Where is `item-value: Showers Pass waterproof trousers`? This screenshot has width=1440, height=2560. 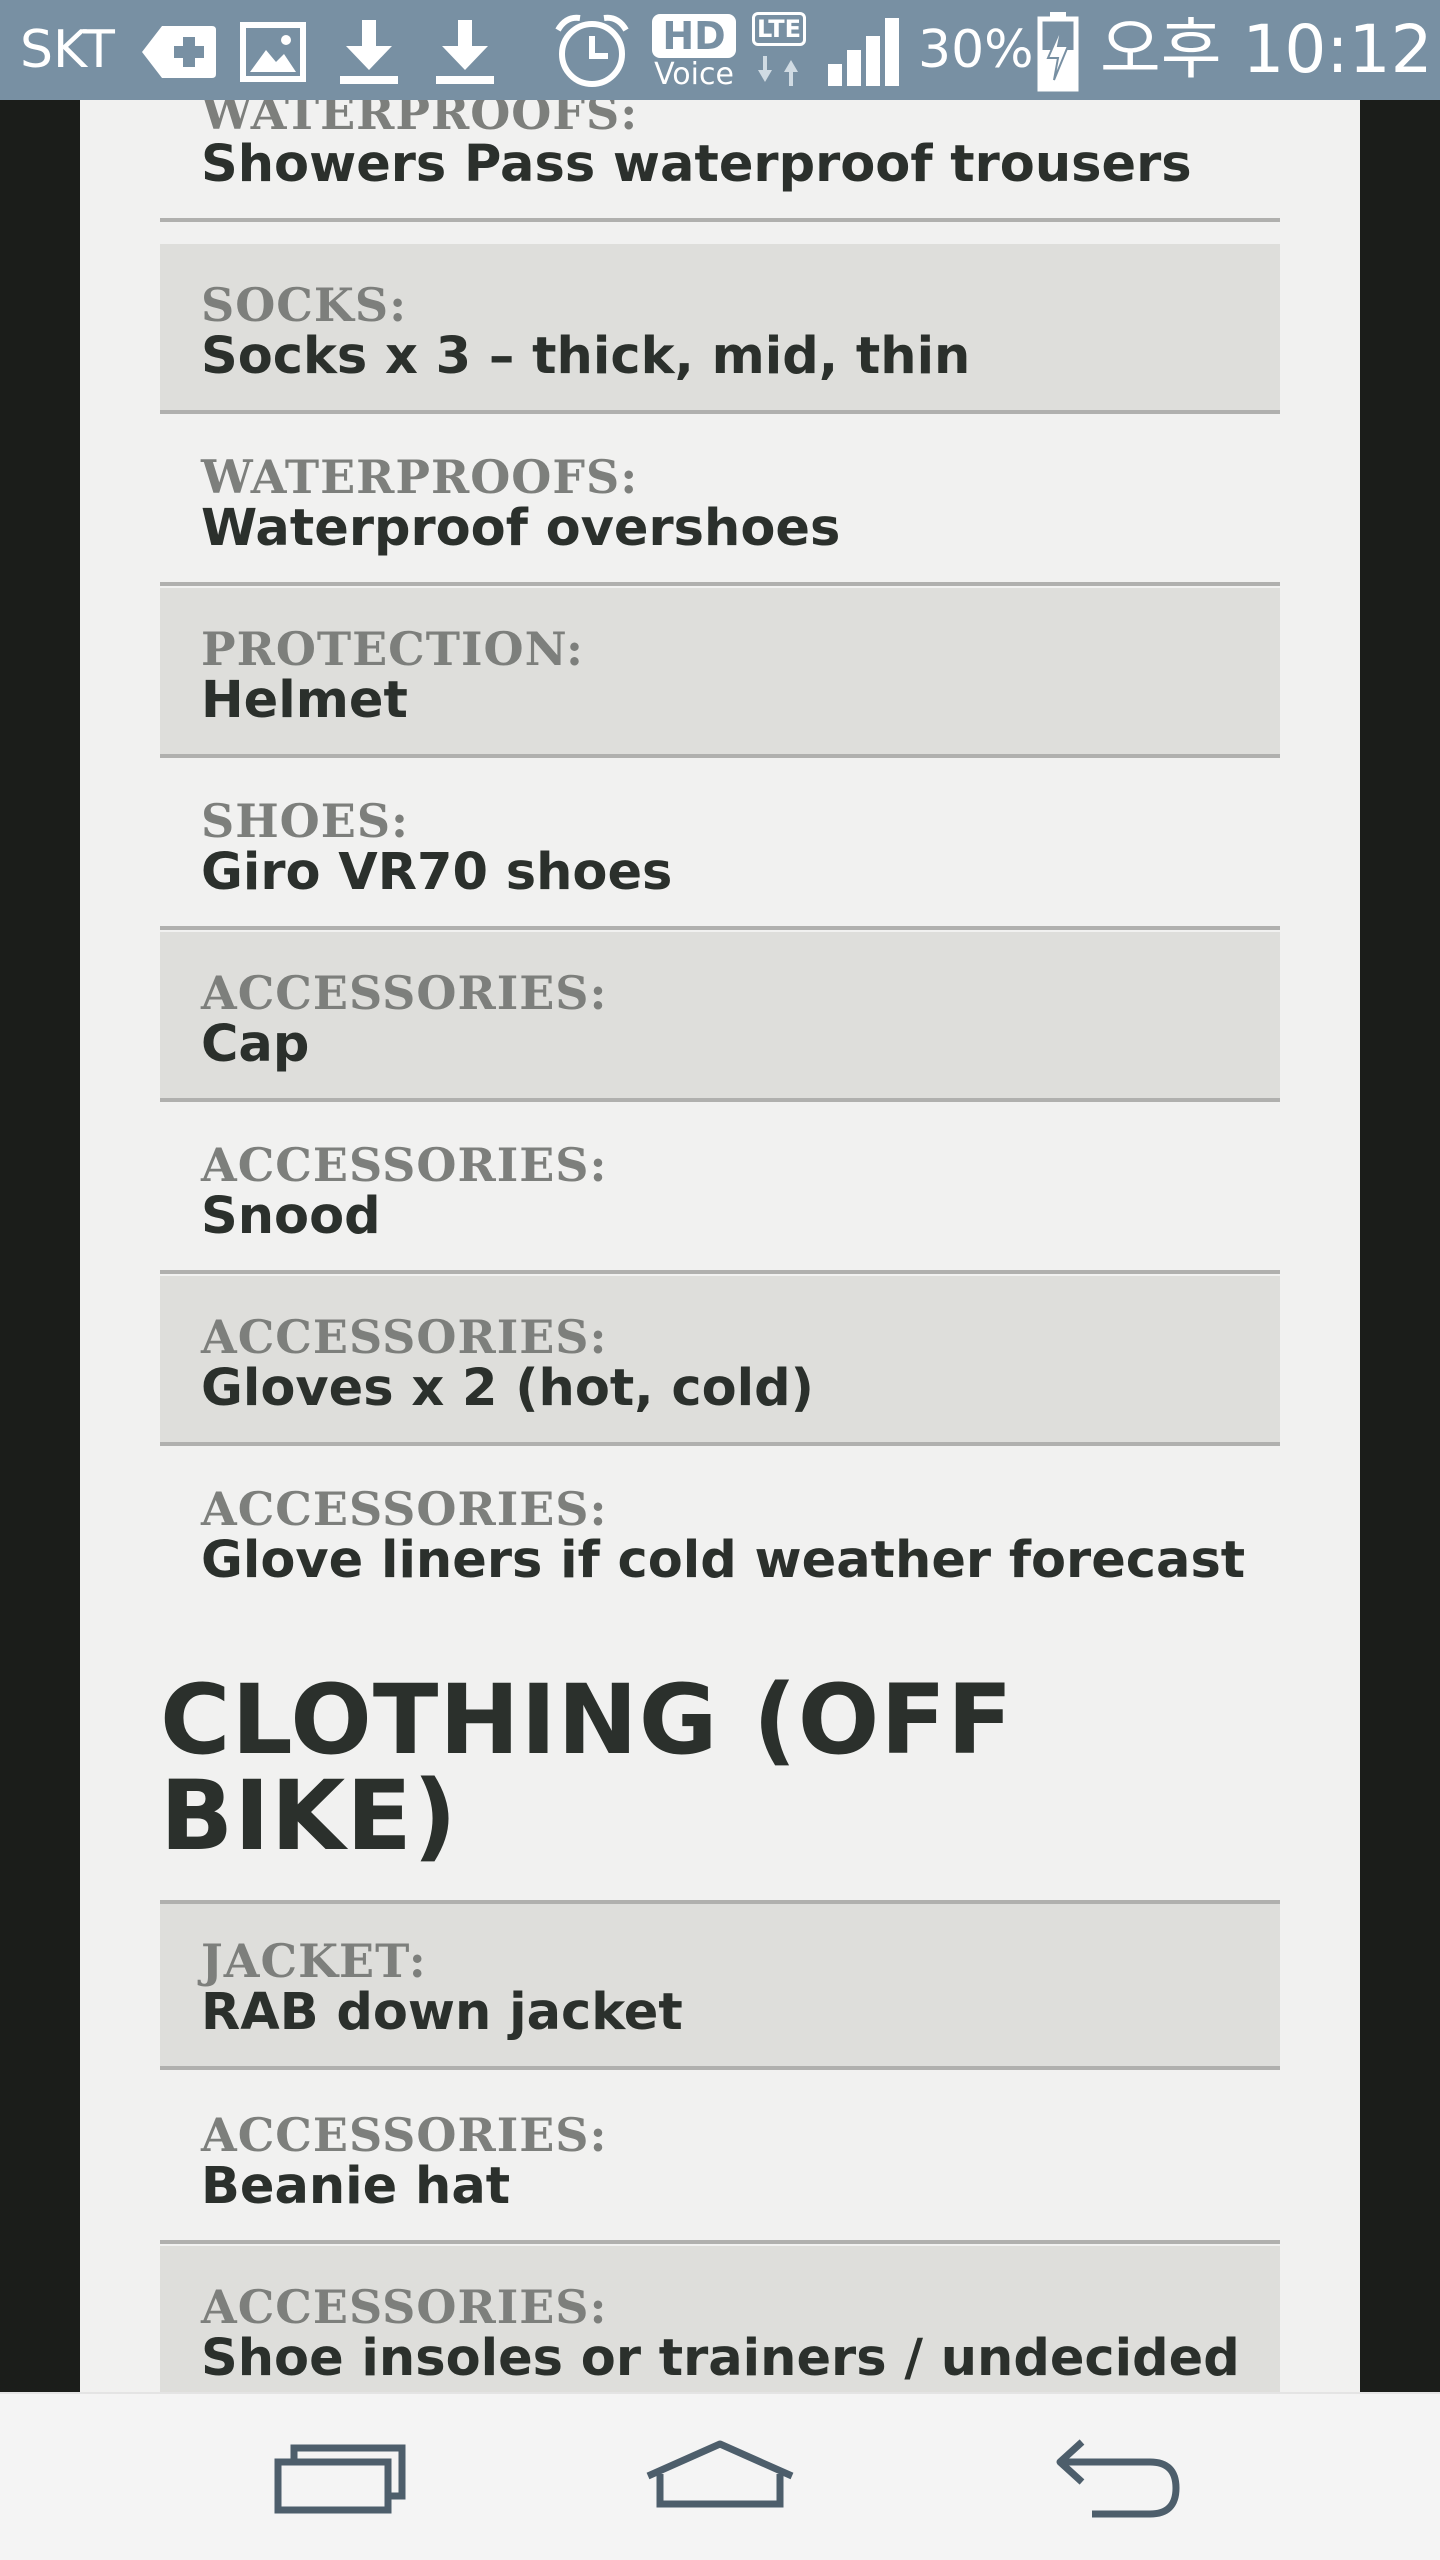
item-value: Showers Pass waterproof trousers is located at coordinates (696, 164).